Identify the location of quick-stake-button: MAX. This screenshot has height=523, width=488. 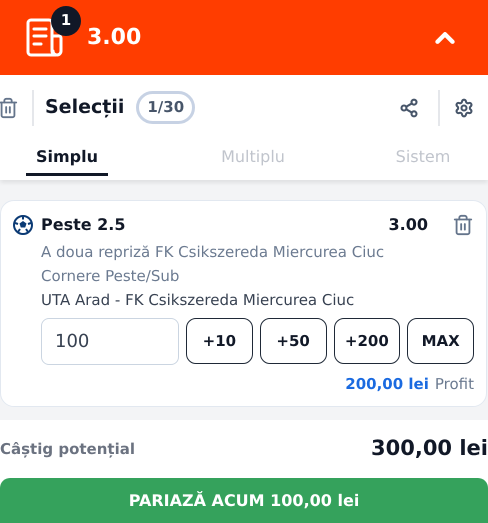
(440, 341).